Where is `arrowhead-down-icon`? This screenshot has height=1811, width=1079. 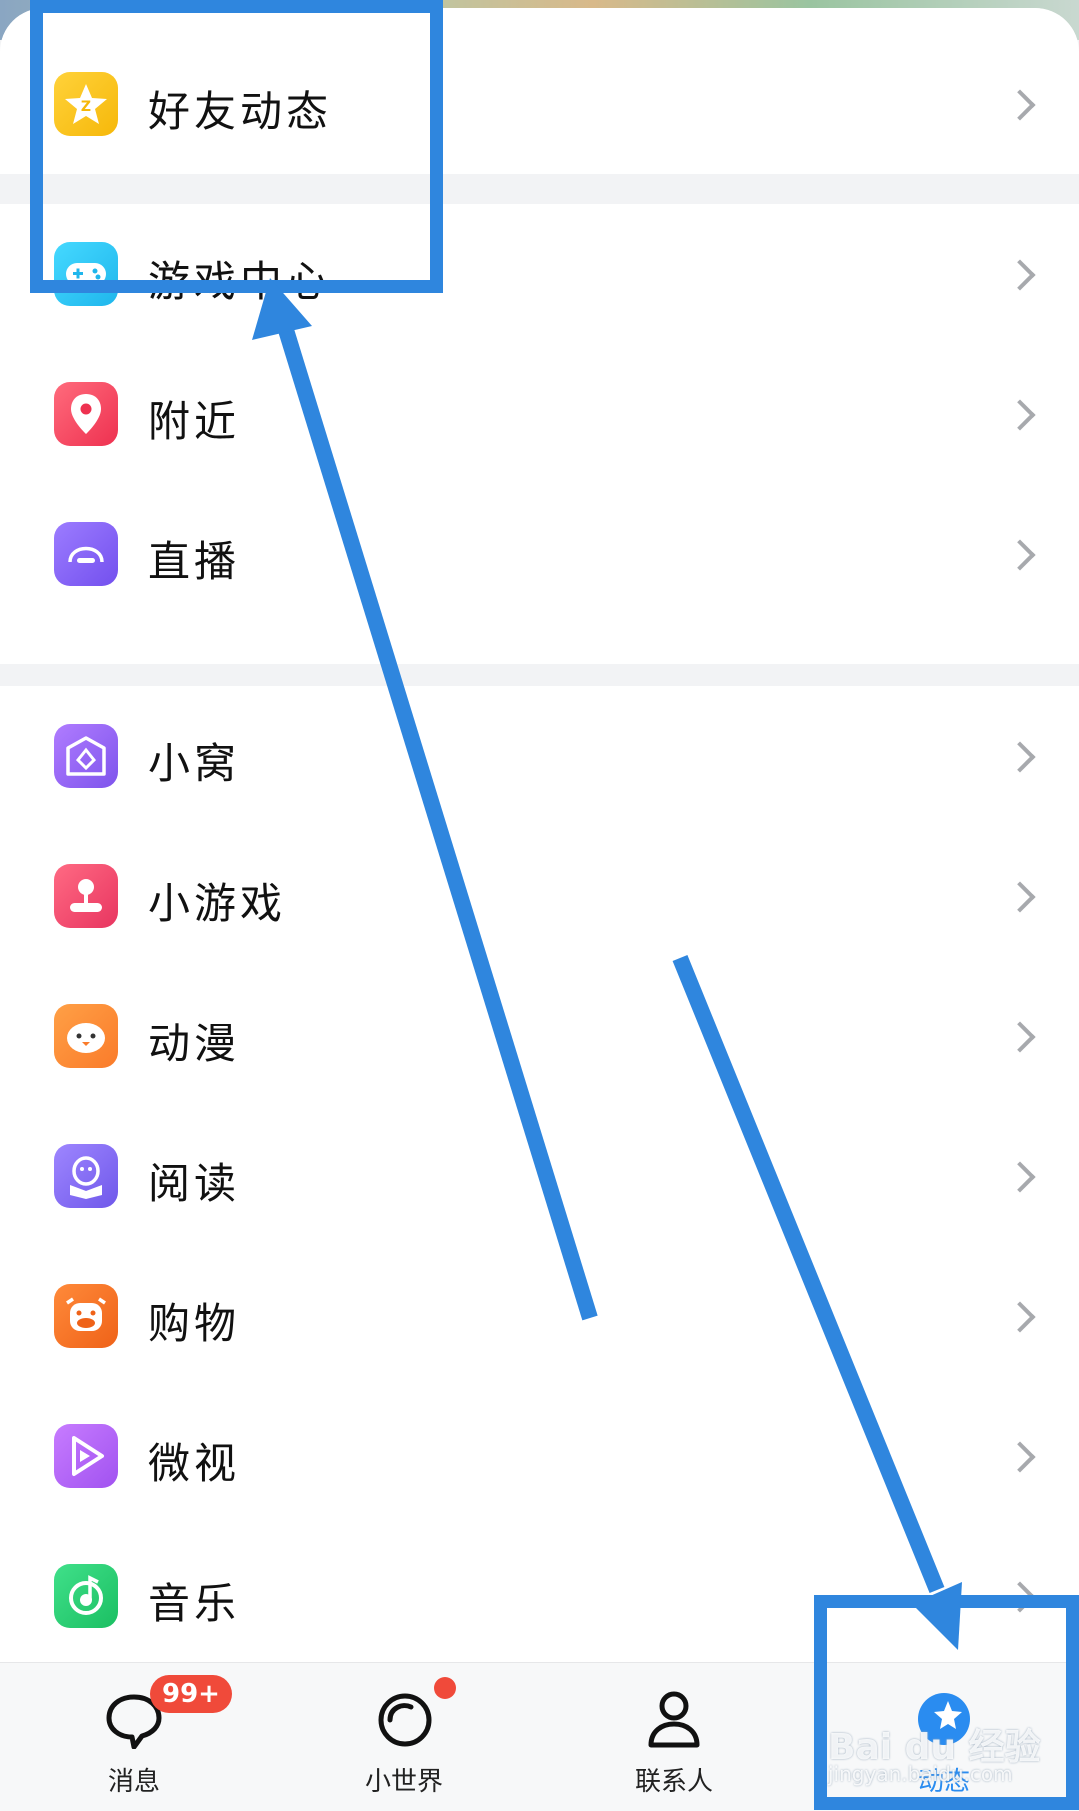
arrowhead-down-icon is located at coordinates (937, 1616).